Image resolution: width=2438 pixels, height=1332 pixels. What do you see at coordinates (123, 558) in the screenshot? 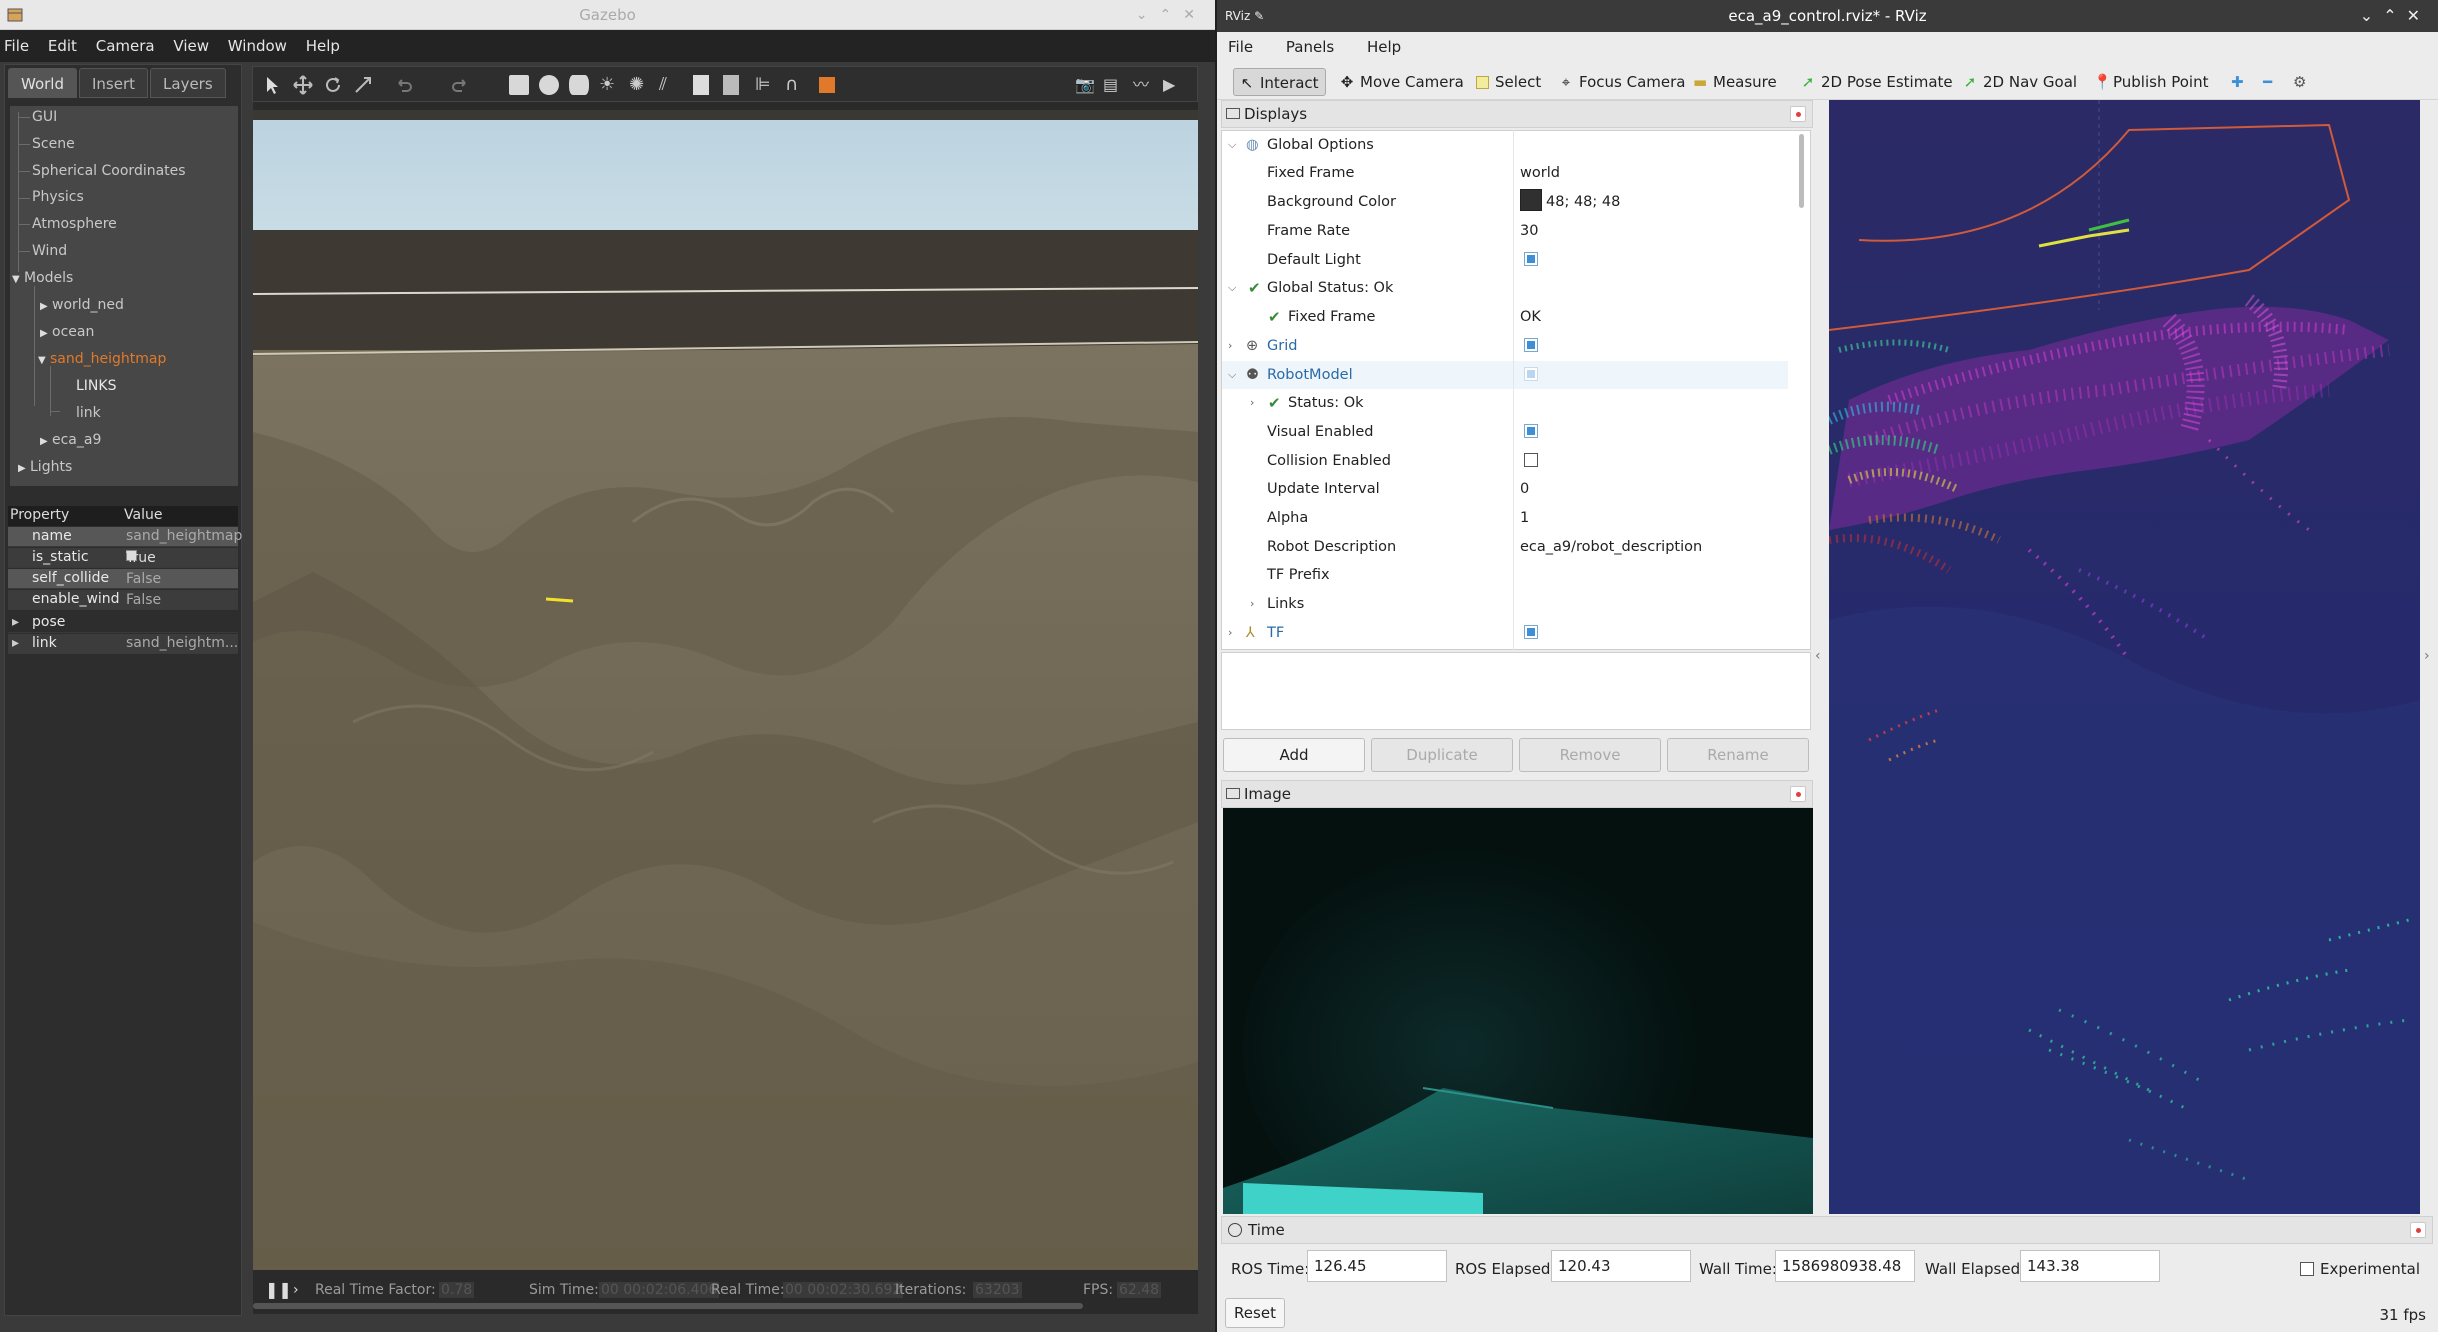
I see `prop-row-is-static: is_static True` at bounding box center [123, 558].